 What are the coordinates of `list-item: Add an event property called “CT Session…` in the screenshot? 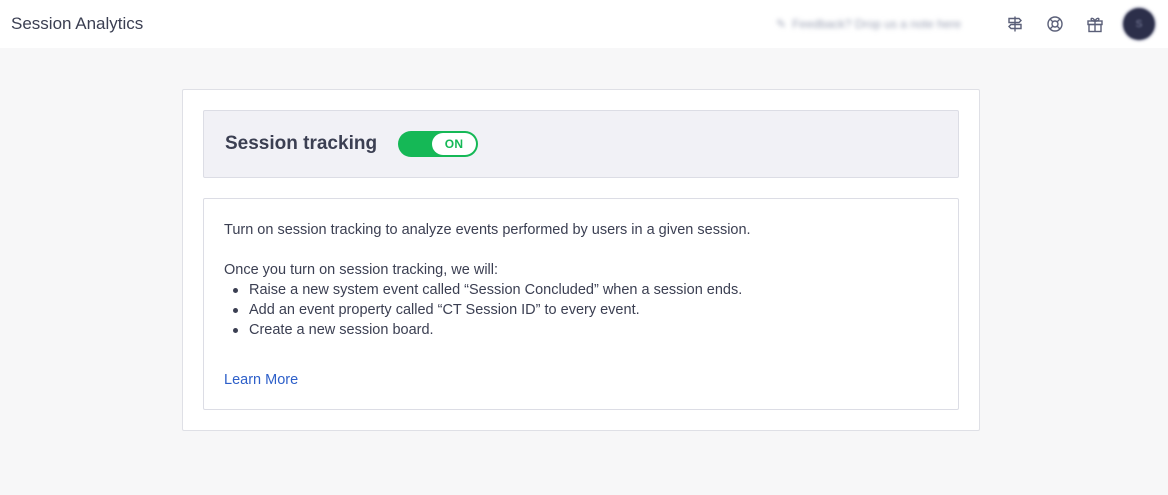 It's located at (581, 310).